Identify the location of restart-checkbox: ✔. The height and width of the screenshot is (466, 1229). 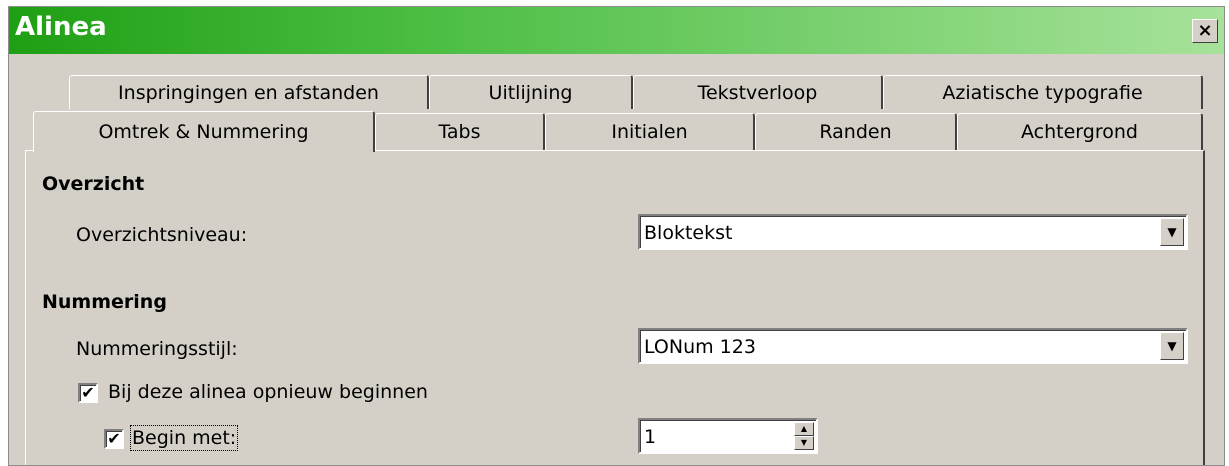
(88, 393).